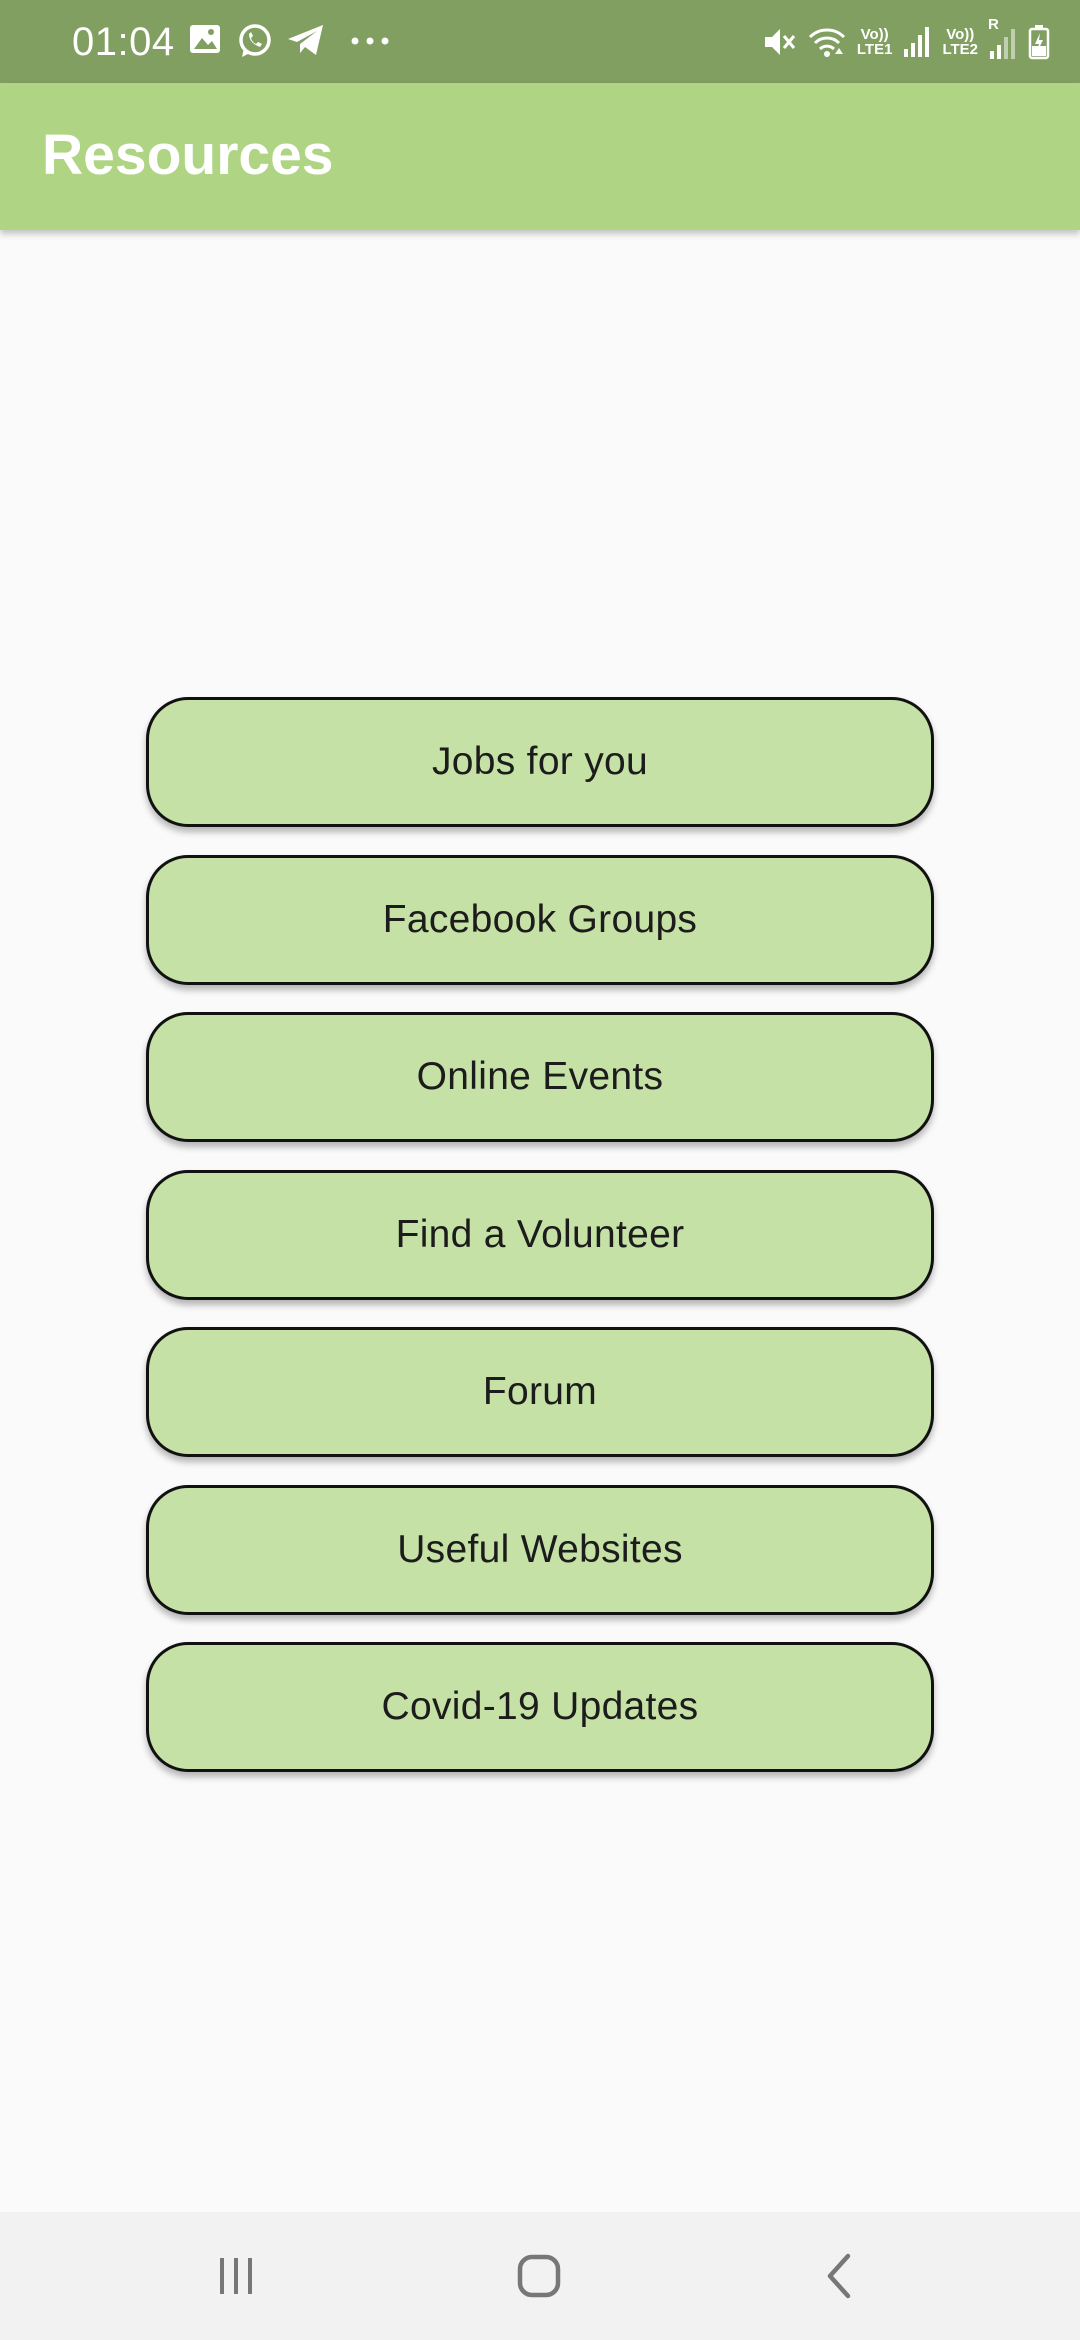 This screenshot has height=2340, width=1080. What do you see at coordinates (123, 42) in the screenshot?
I see `status-time: 01:04` at bounding box center [123, 42].